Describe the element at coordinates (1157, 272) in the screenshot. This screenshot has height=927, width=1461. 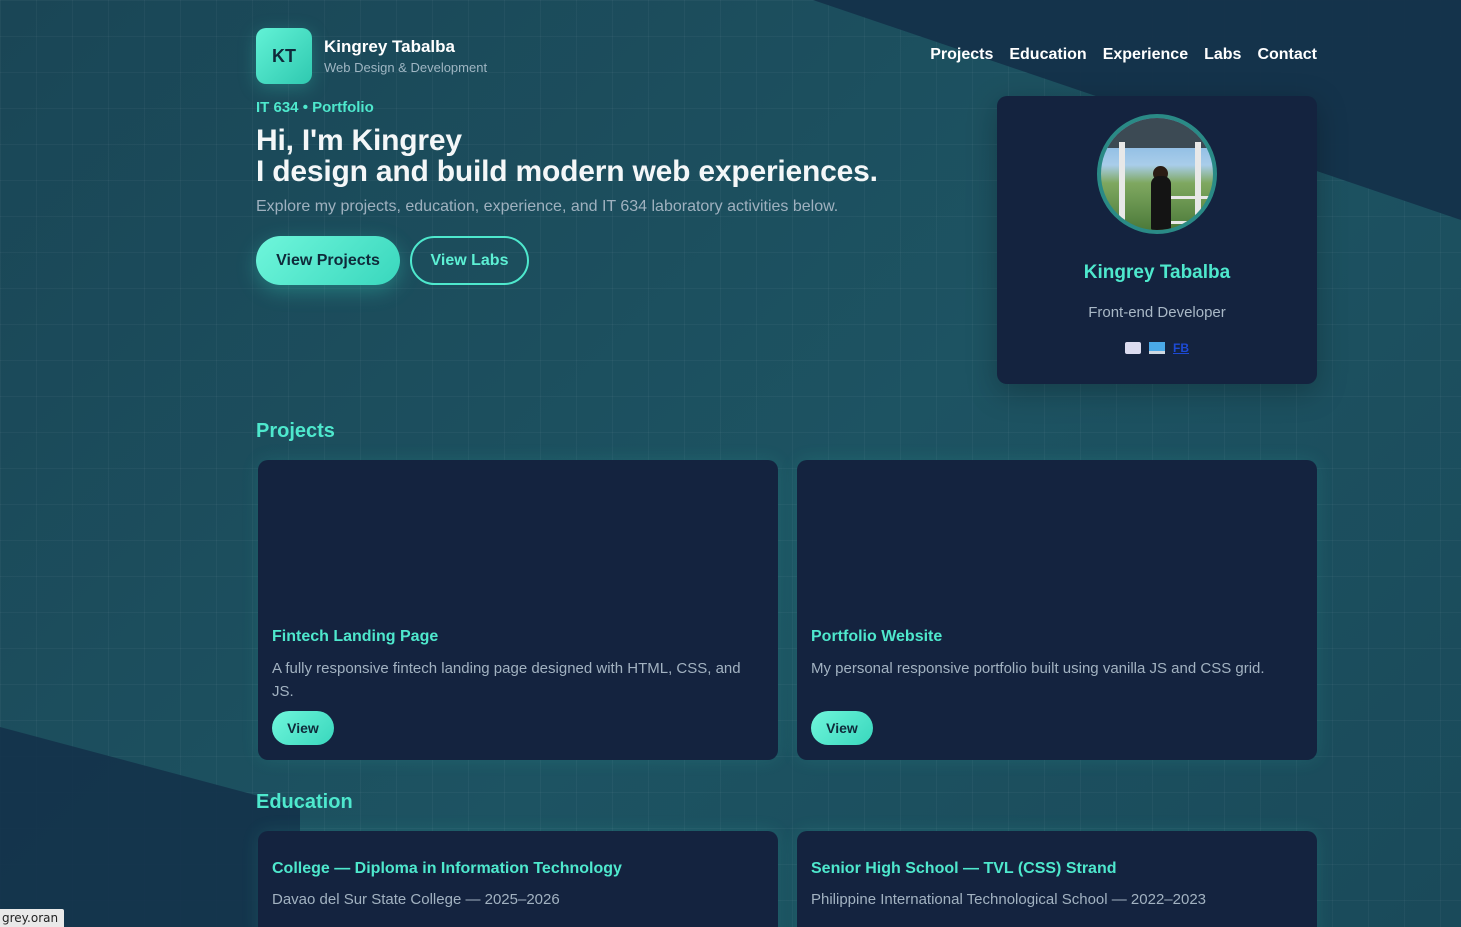
I see `profile-name: Kingrey Tabalba` at that location.